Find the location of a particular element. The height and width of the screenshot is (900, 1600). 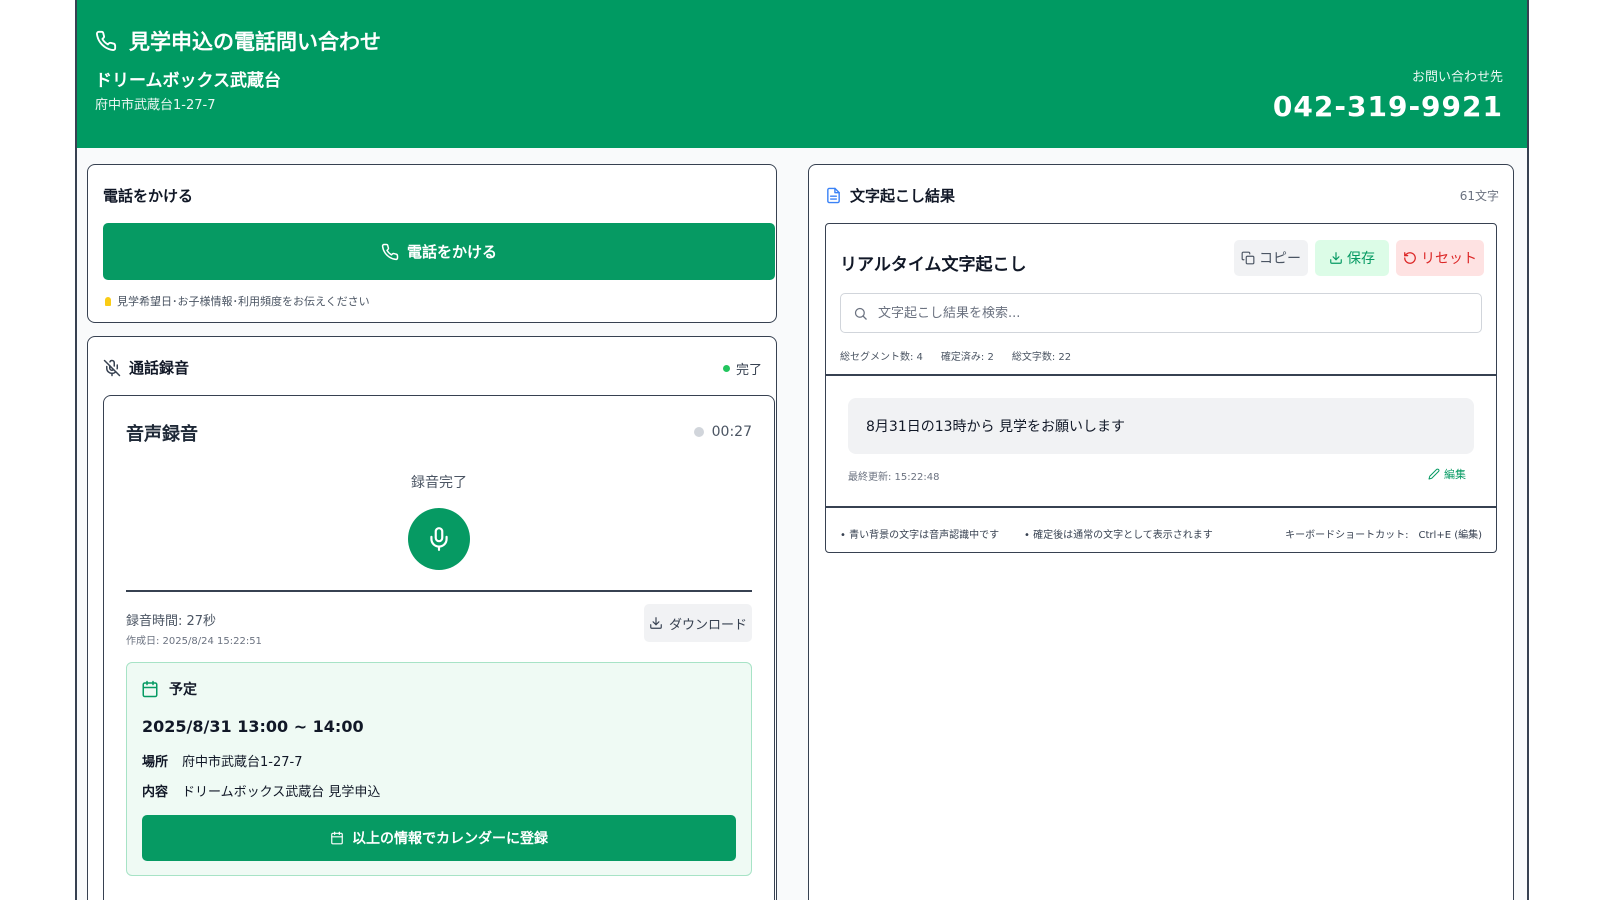

transcript-title-text: 文字起こし結果 is located at coordinates (903, 196).